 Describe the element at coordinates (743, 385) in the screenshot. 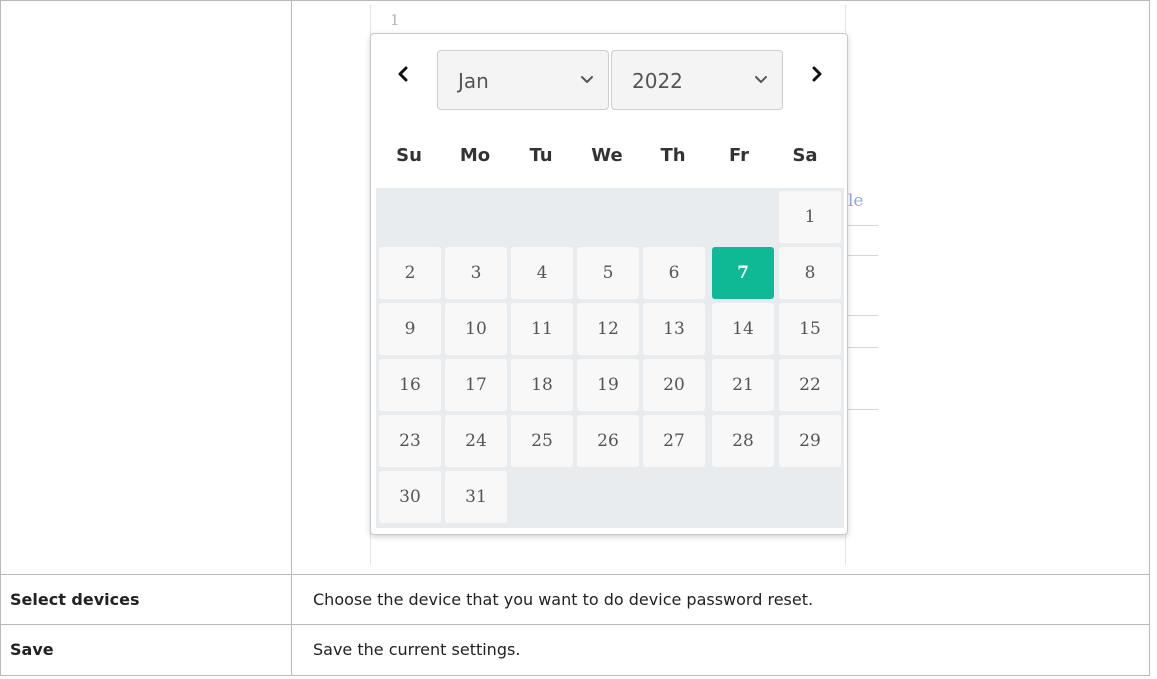

I see `day-cell: 21` at that location.